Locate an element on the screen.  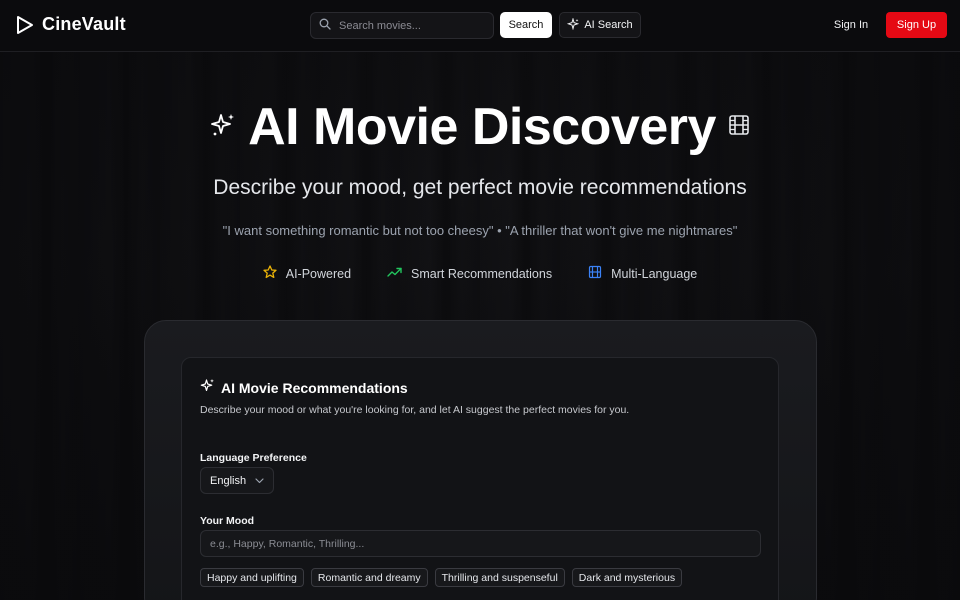
star-icon is located at coordinates (270, 273).